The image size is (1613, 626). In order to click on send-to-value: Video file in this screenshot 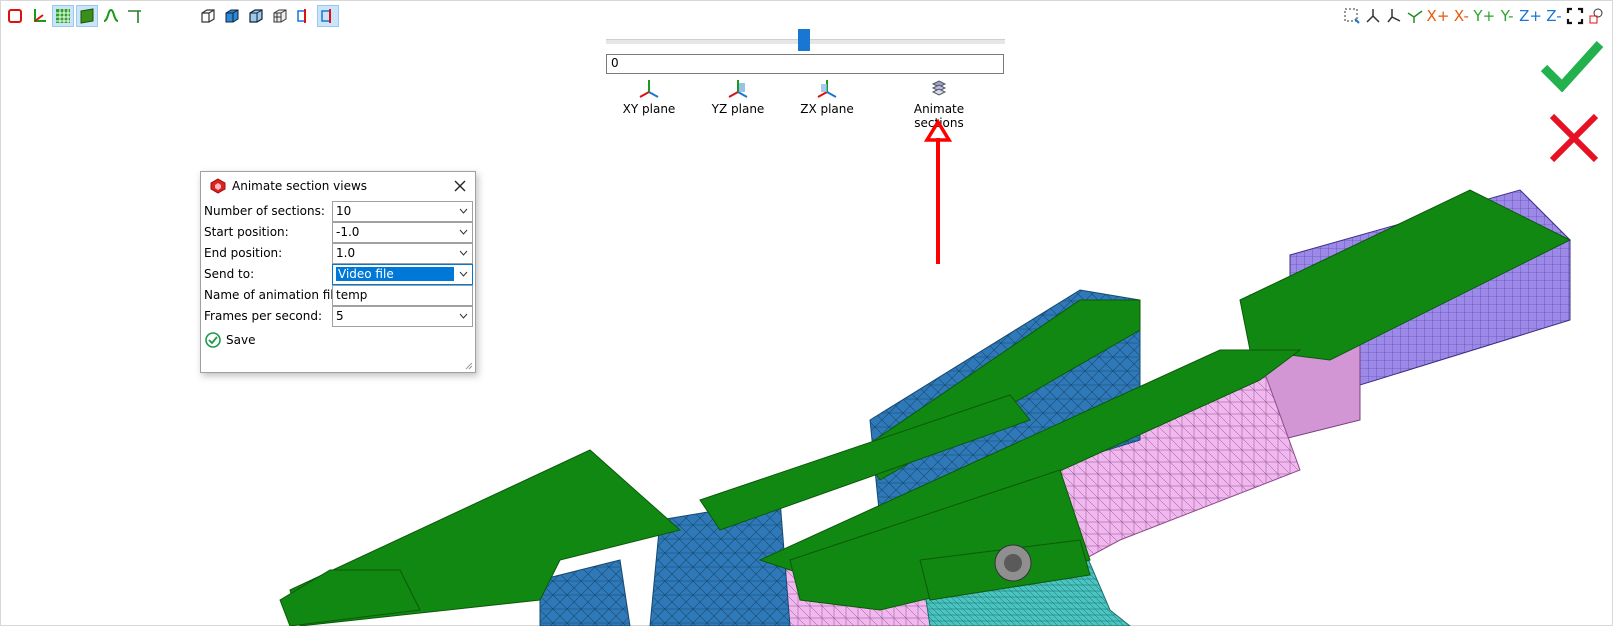, I will do `click(395, 274)`.